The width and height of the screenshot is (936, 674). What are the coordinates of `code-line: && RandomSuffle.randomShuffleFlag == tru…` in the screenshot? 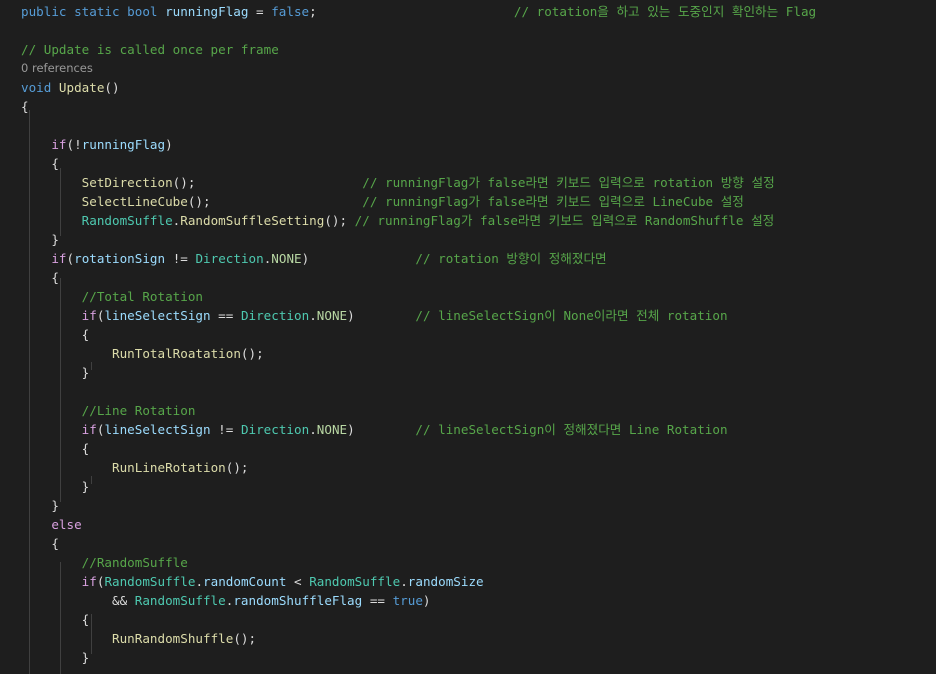 It's located at (226, 600).